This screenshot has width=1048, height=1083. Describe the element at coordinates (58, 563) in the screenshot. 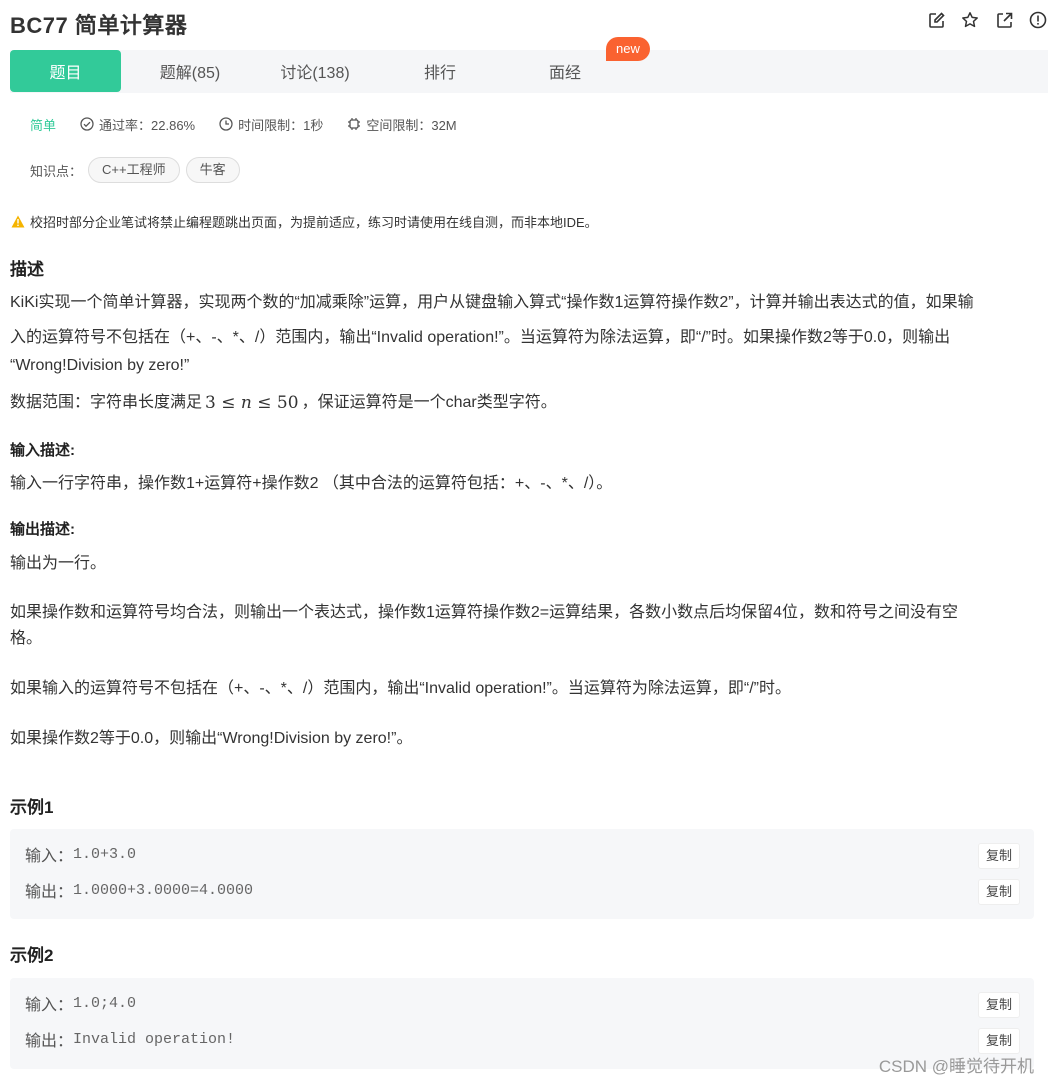

I see `output-desc-p1: 输出为一行。` at that location.